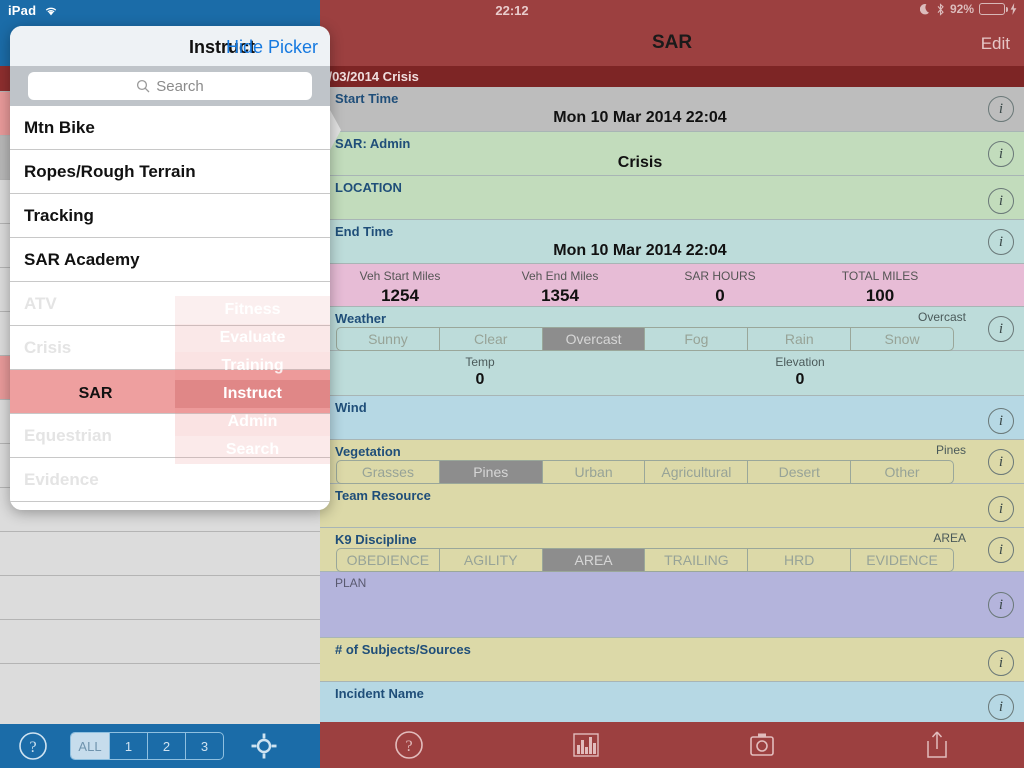  I want to click on field-label-k9-discipline: K9 Discipline, so click(376, 539).